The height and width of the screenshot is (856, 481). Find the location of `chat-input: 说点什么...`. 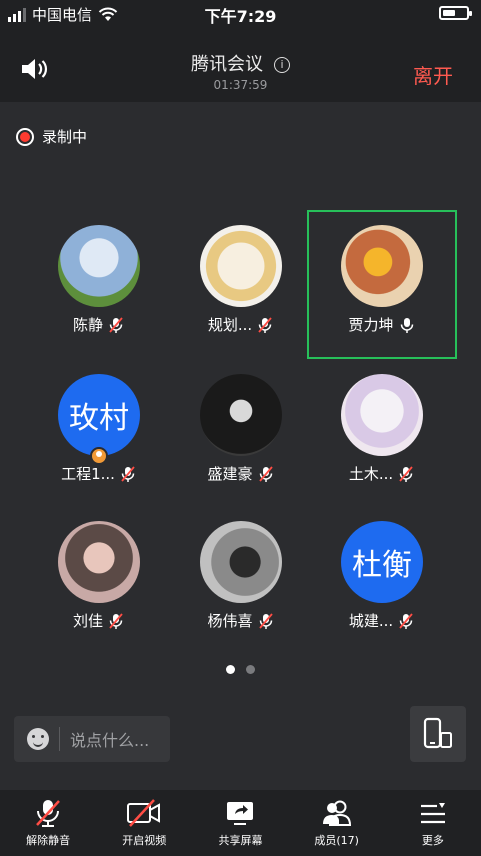

chat-input: 说点什么... is located at coordinates (92, 739).